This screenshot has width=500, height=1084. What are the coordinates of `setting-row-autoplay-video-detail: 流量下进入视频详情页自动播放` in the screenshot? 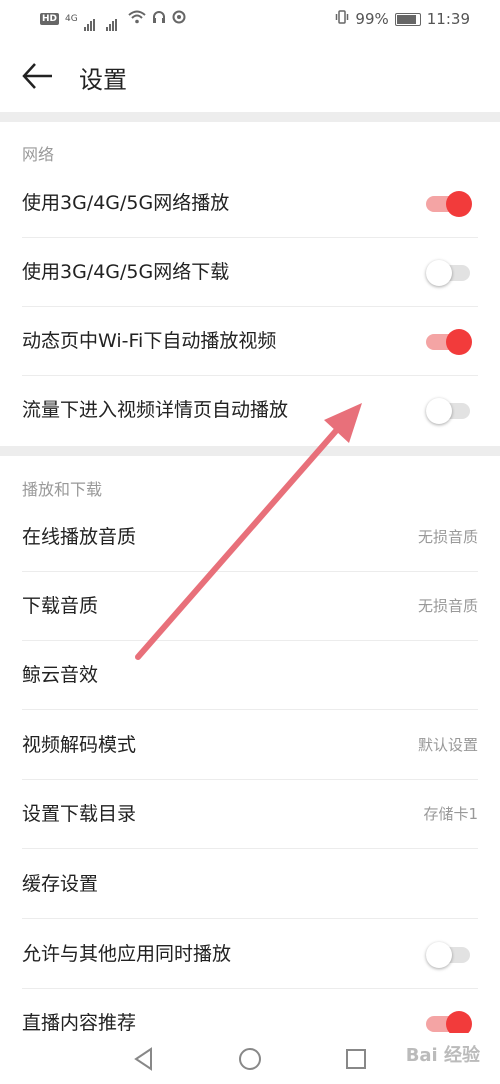 It's located at (250, 410).